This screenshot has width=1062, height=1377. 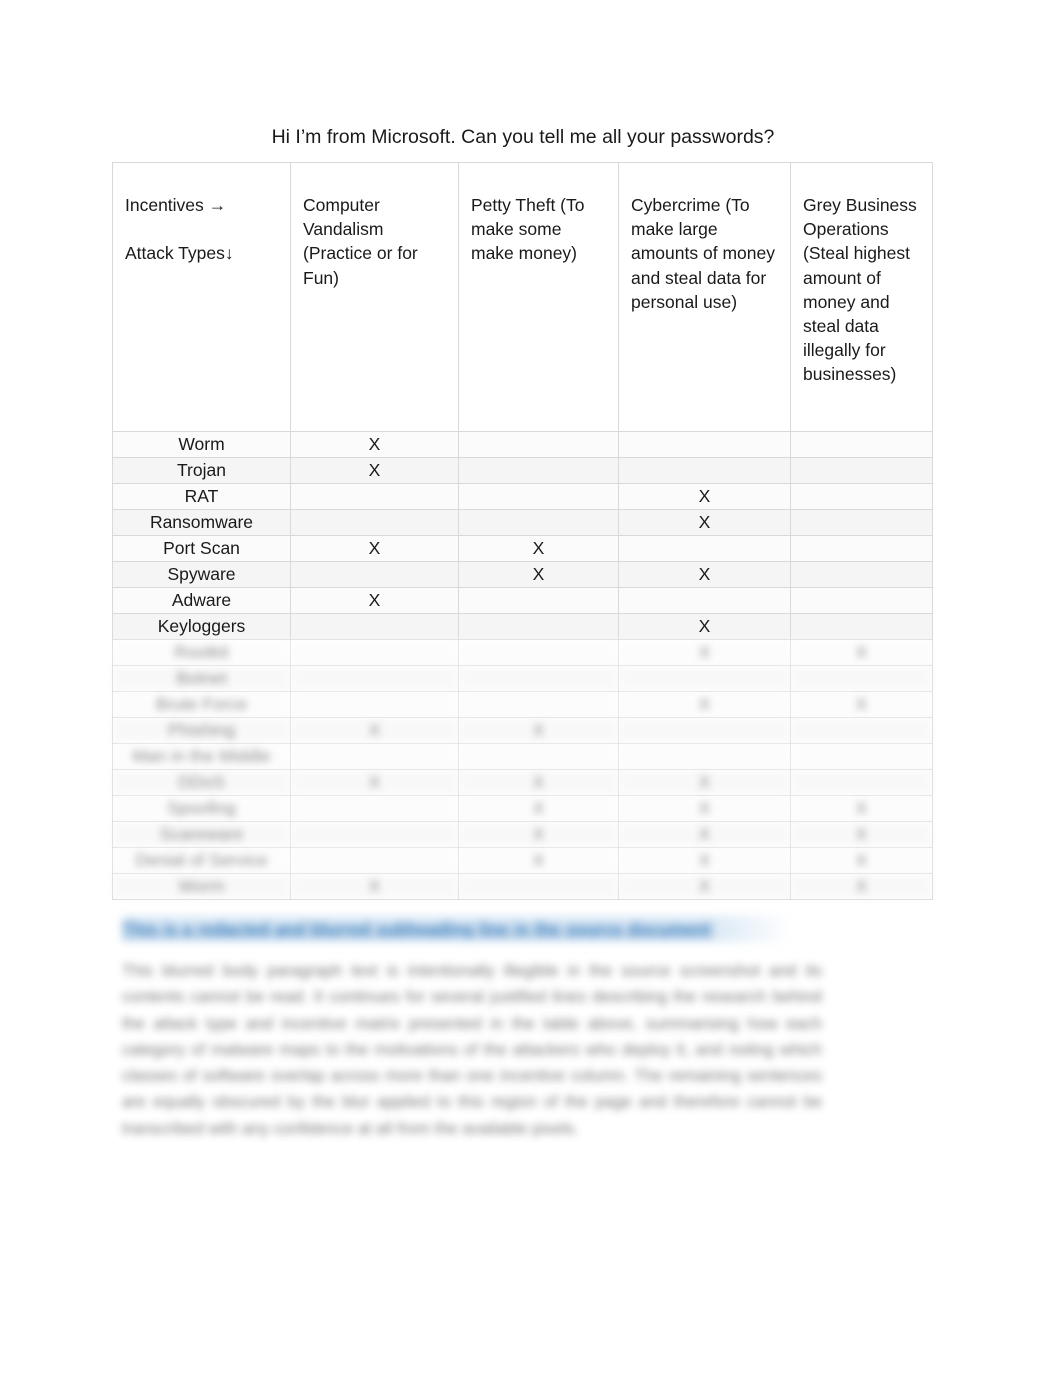 I want to click on row-label: Brute Force, so click(x=201, y=704).